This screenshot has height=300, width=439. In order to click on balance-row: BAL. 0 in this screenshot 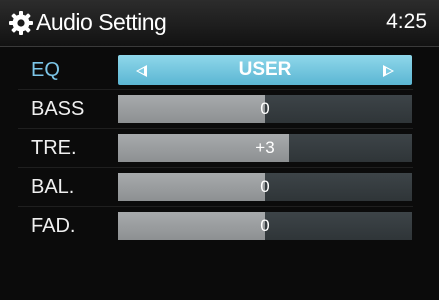, I will do `click(219, 187)`.